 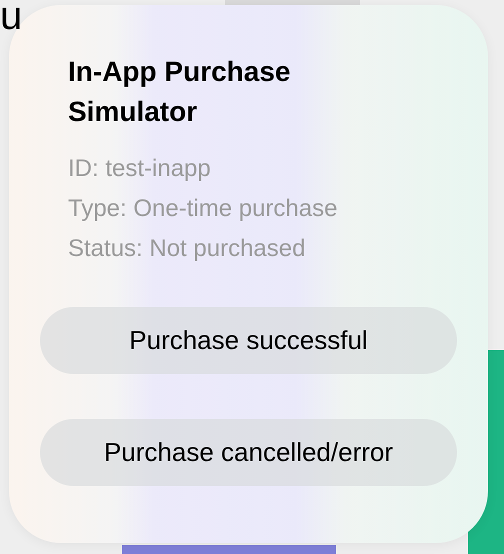 What do you see at coordinates (248, 340) in the screenshot?
I see `alert-button: Purchase successful` at bounding box center [248, 340].